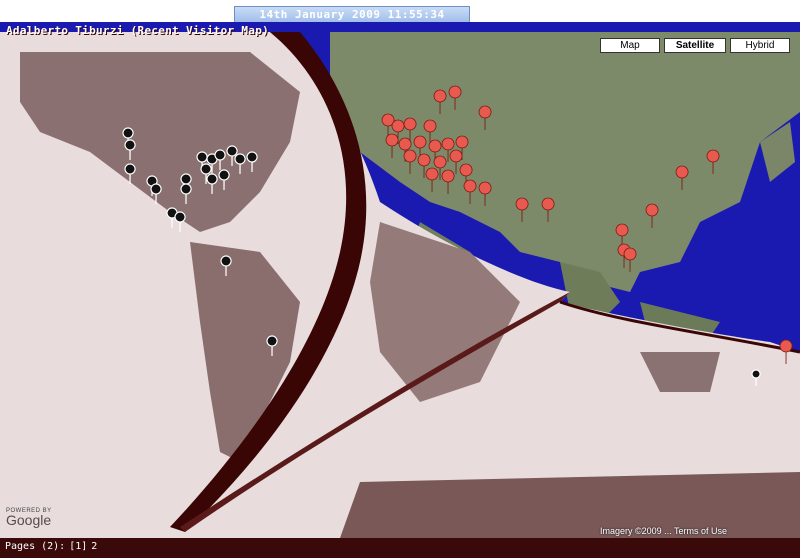 The width and height of the screenshot is (800, 558). I want to click on hybrid-view-button: Hybrid, so click(760, 45).